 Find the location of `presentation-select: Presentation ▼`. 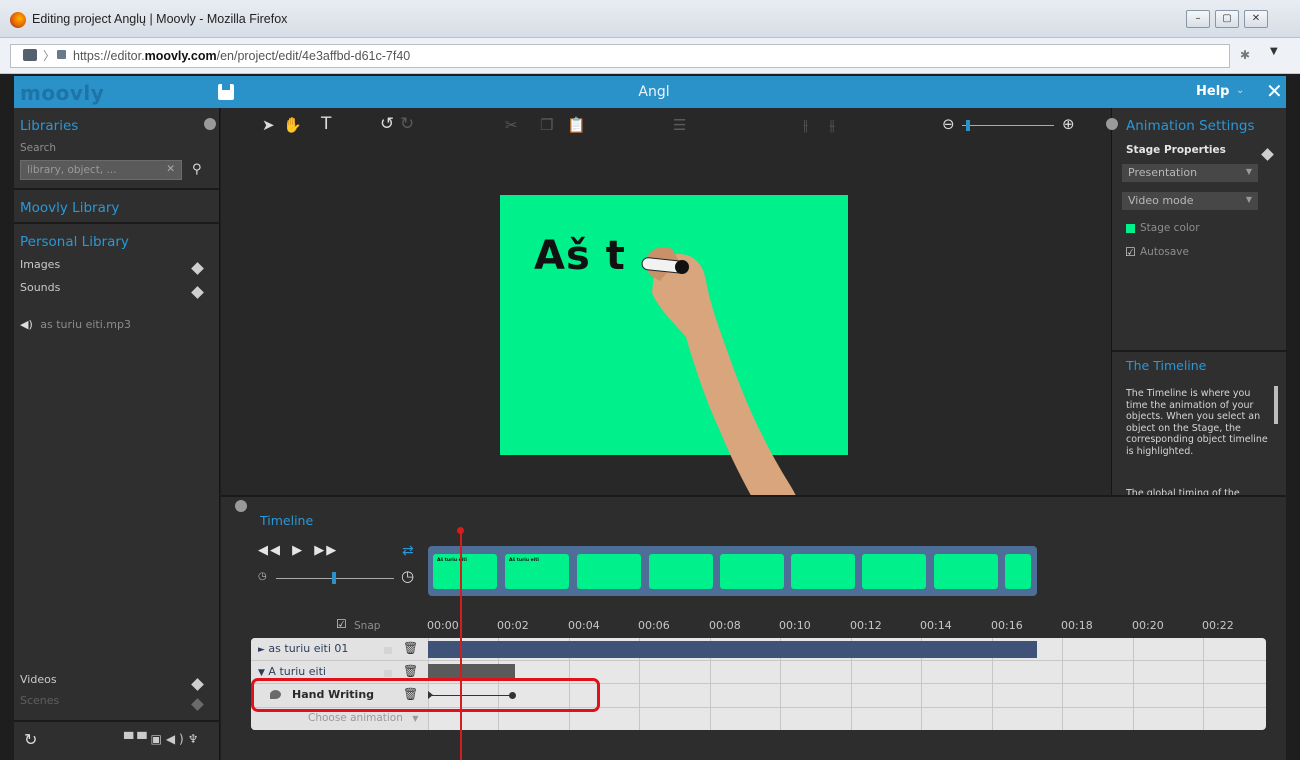

presentation-select: Presentation ▼ is located at coordinates (1190, 173).